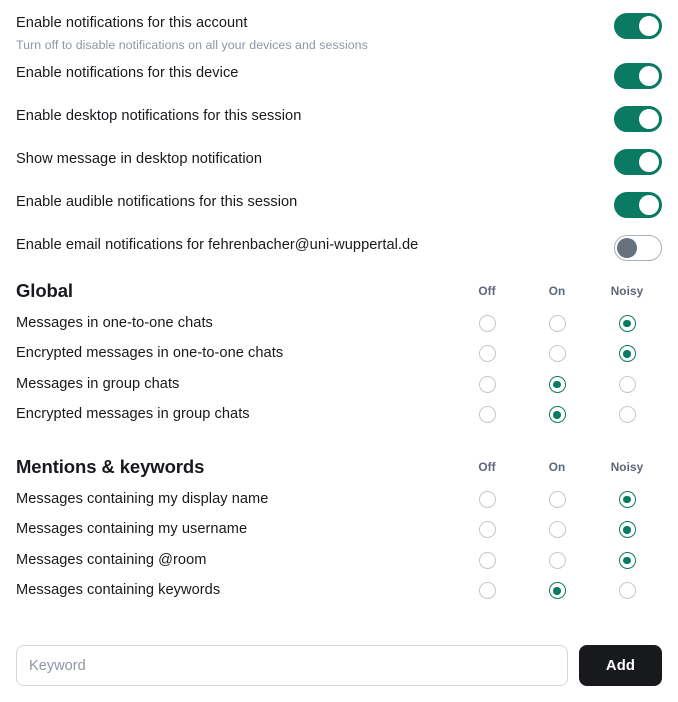 This screenshot has height=702, width=678. What do you see at coordinates (339, 384) in the screenshot?
I see `table-row: Messages in group chats` at bounding box center [339, 384].